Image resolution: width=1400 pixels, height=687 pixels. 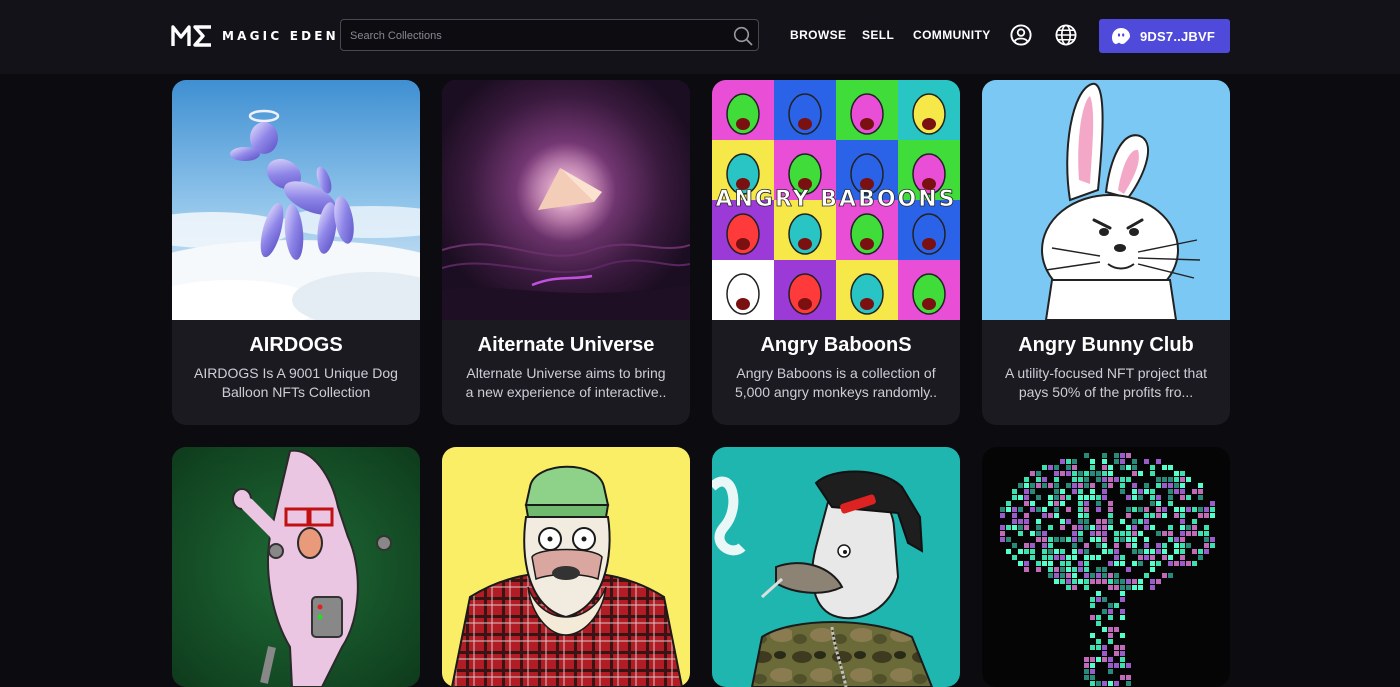 I want to click on wallet-address: 9DS7..JBVF, so click(x=1177, y=36).